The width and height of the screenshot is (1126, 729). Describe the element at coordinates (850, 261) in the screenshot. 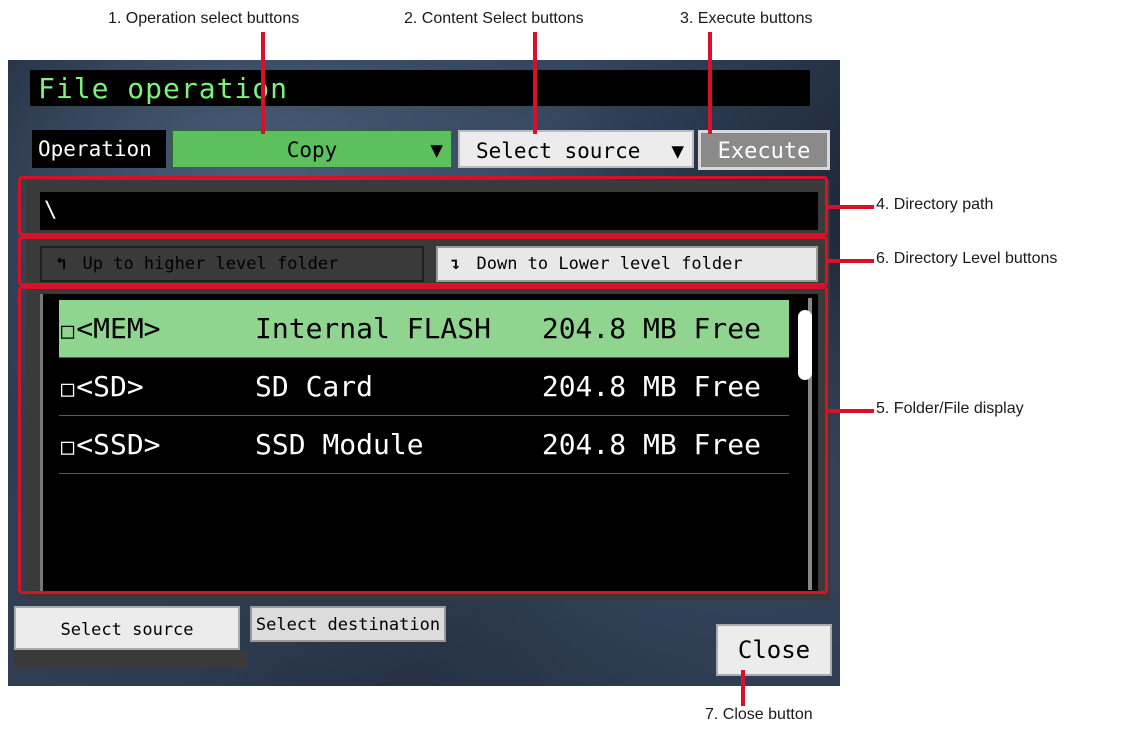

I see `callout-line-directory-level` at that location.